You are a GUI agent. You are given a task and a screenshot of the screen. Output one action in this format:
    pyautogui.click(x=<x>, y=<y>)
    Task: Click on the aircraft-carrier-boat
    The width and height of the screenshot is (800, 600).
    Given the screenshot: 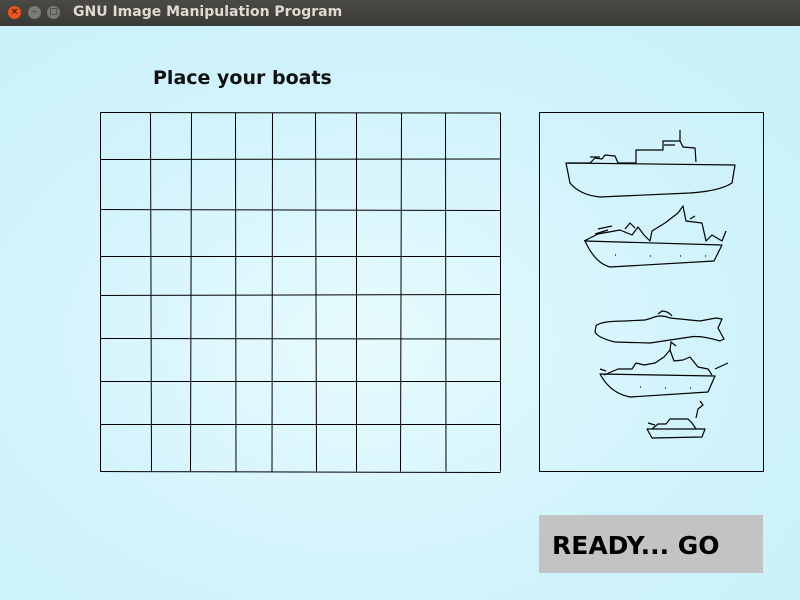 What is the action you would take?
    pyautogui.click(x=650, y=164)
    